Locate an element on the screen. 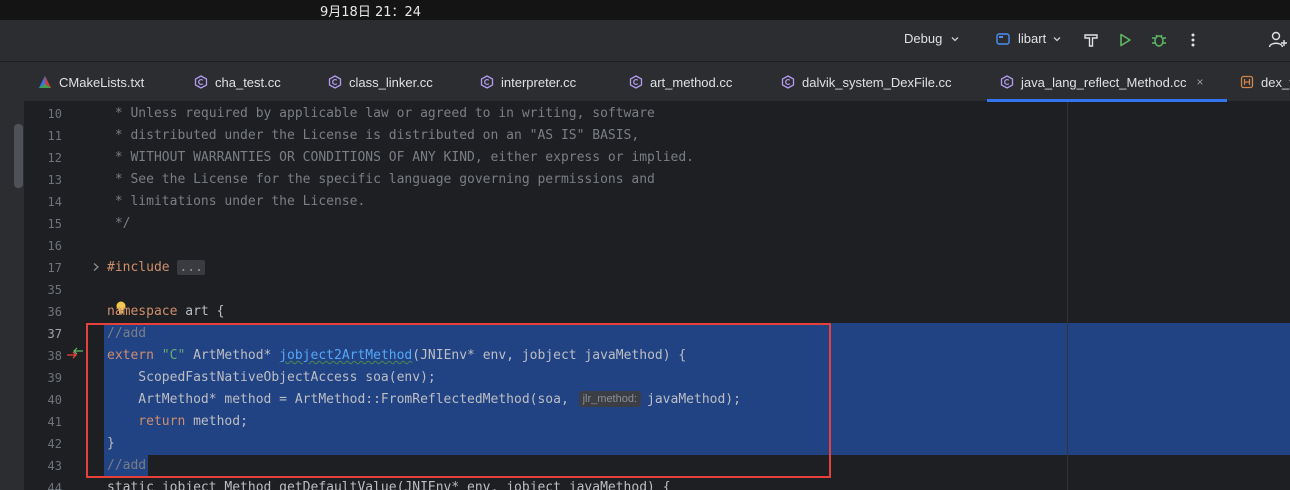  tab-dalvik-dexfile: dalvik_system_DexFile.cc is located at coordinates (866, 82).